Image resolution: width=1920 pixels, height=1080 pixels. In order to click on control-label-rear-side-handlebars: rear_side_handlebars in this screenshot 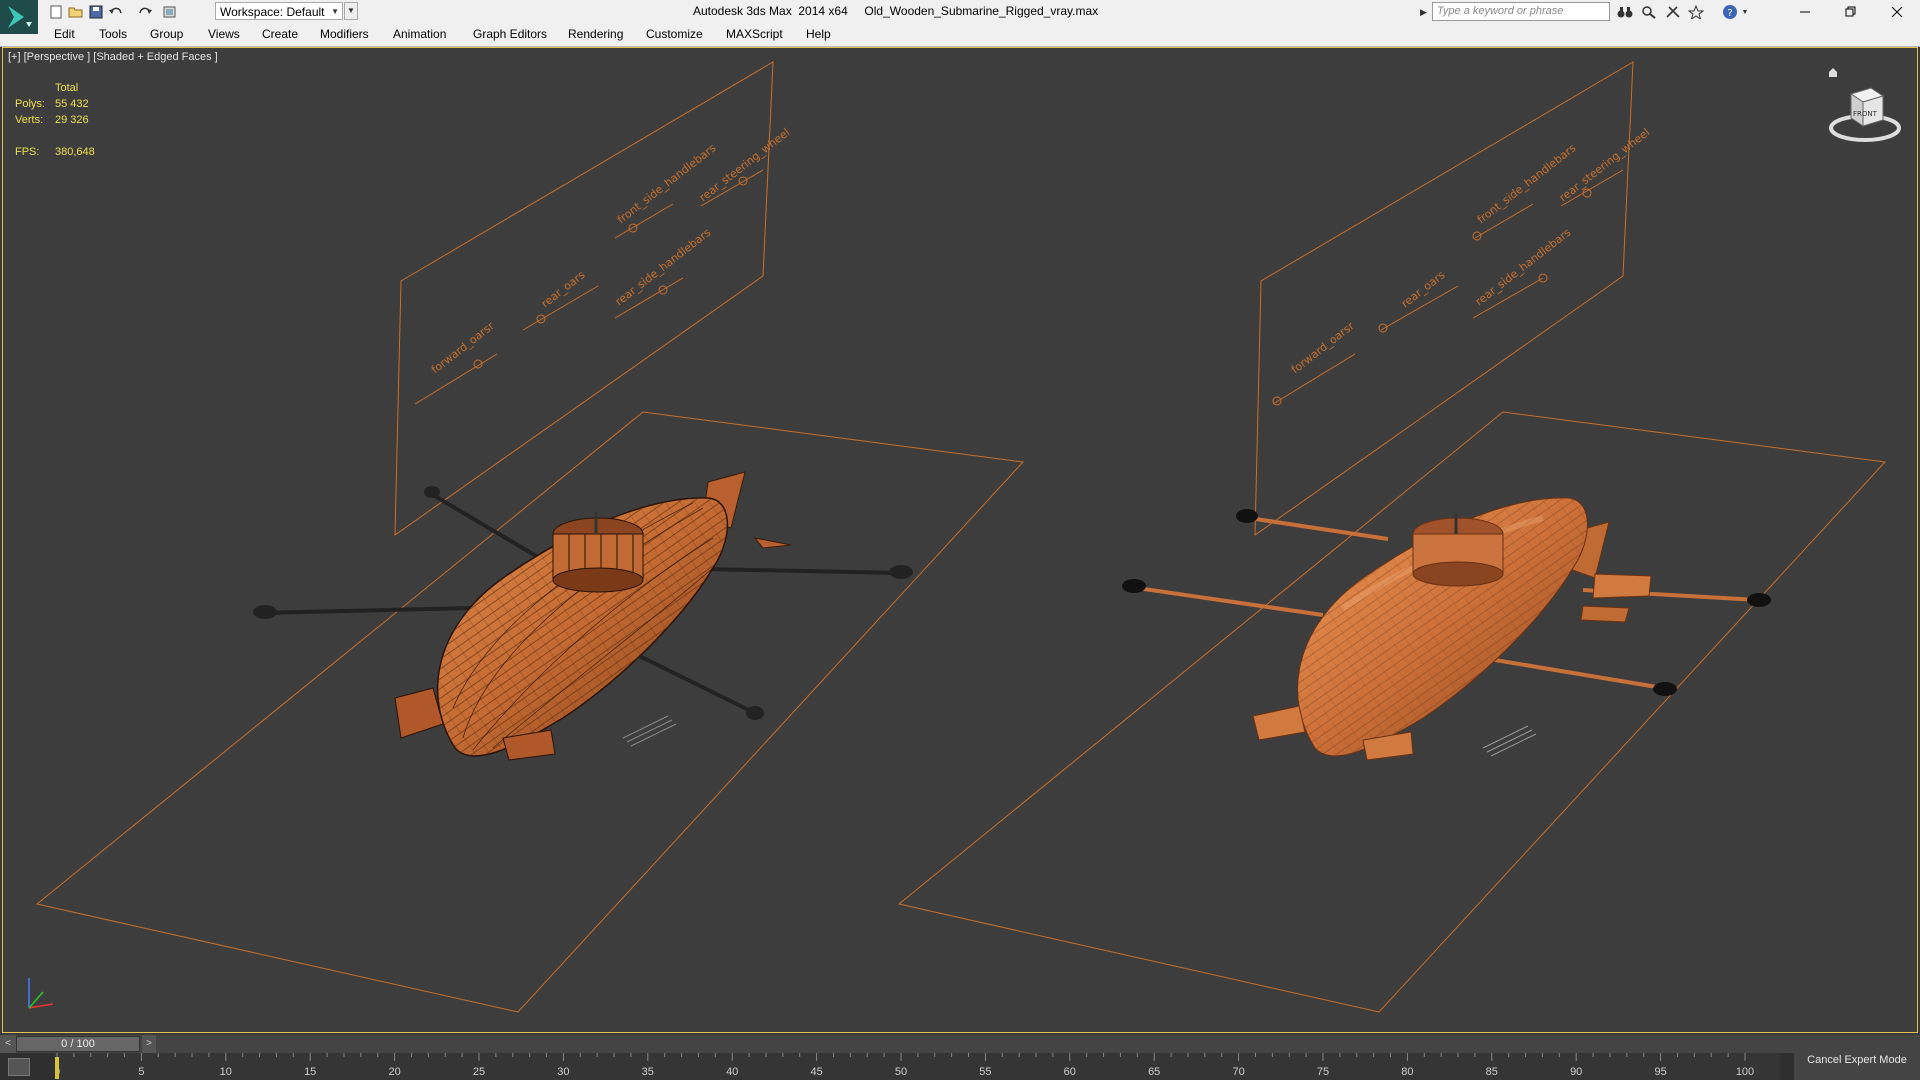, I will do `click(663, 267)`.